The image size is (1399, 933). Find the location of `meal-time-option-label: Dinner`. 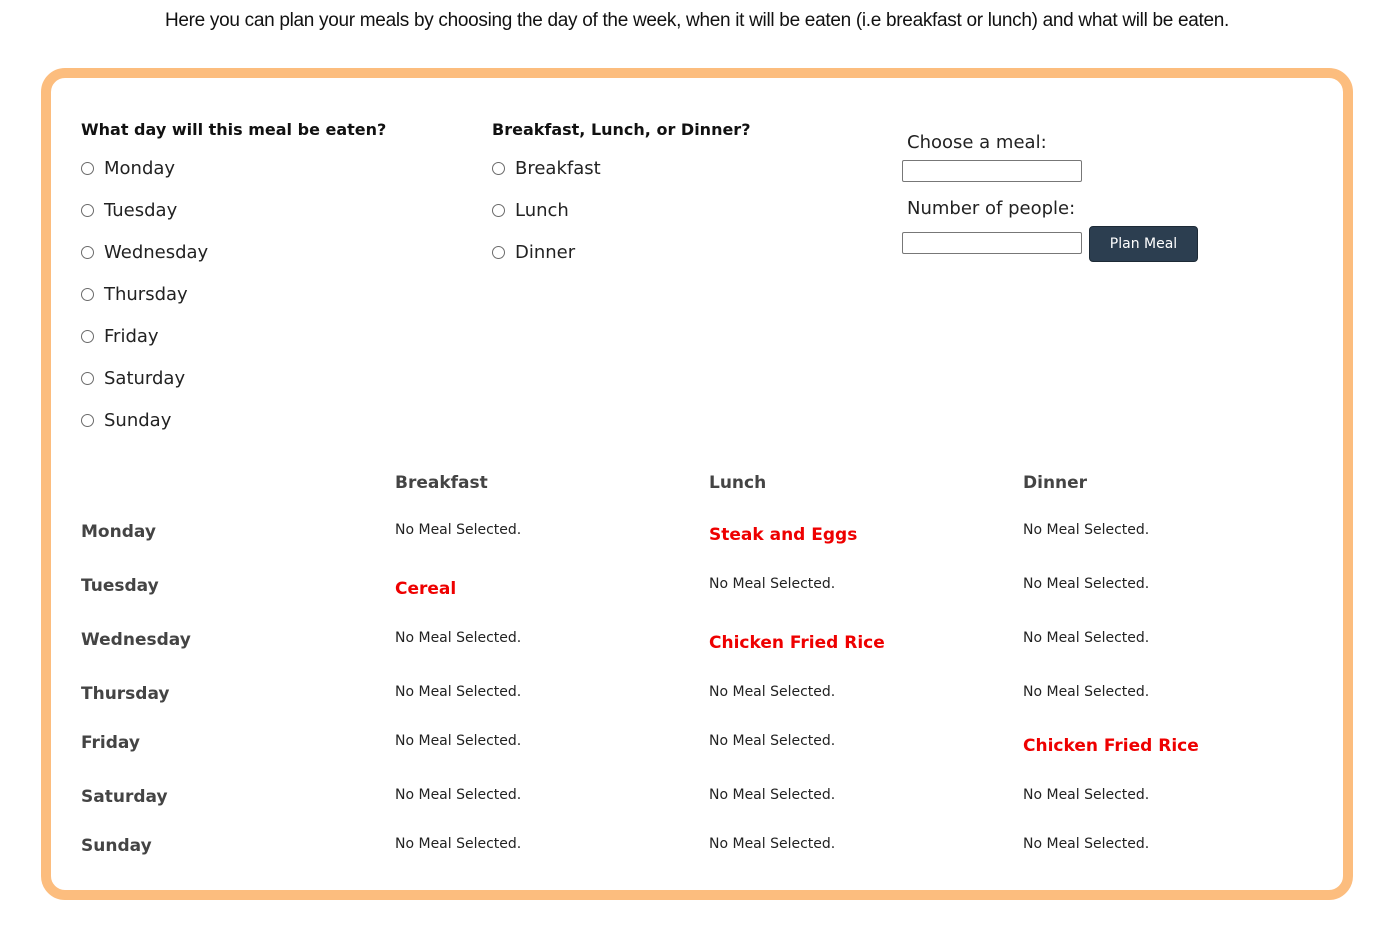

meal-time-option-label: Dinner is located at coordinates (545, 252).